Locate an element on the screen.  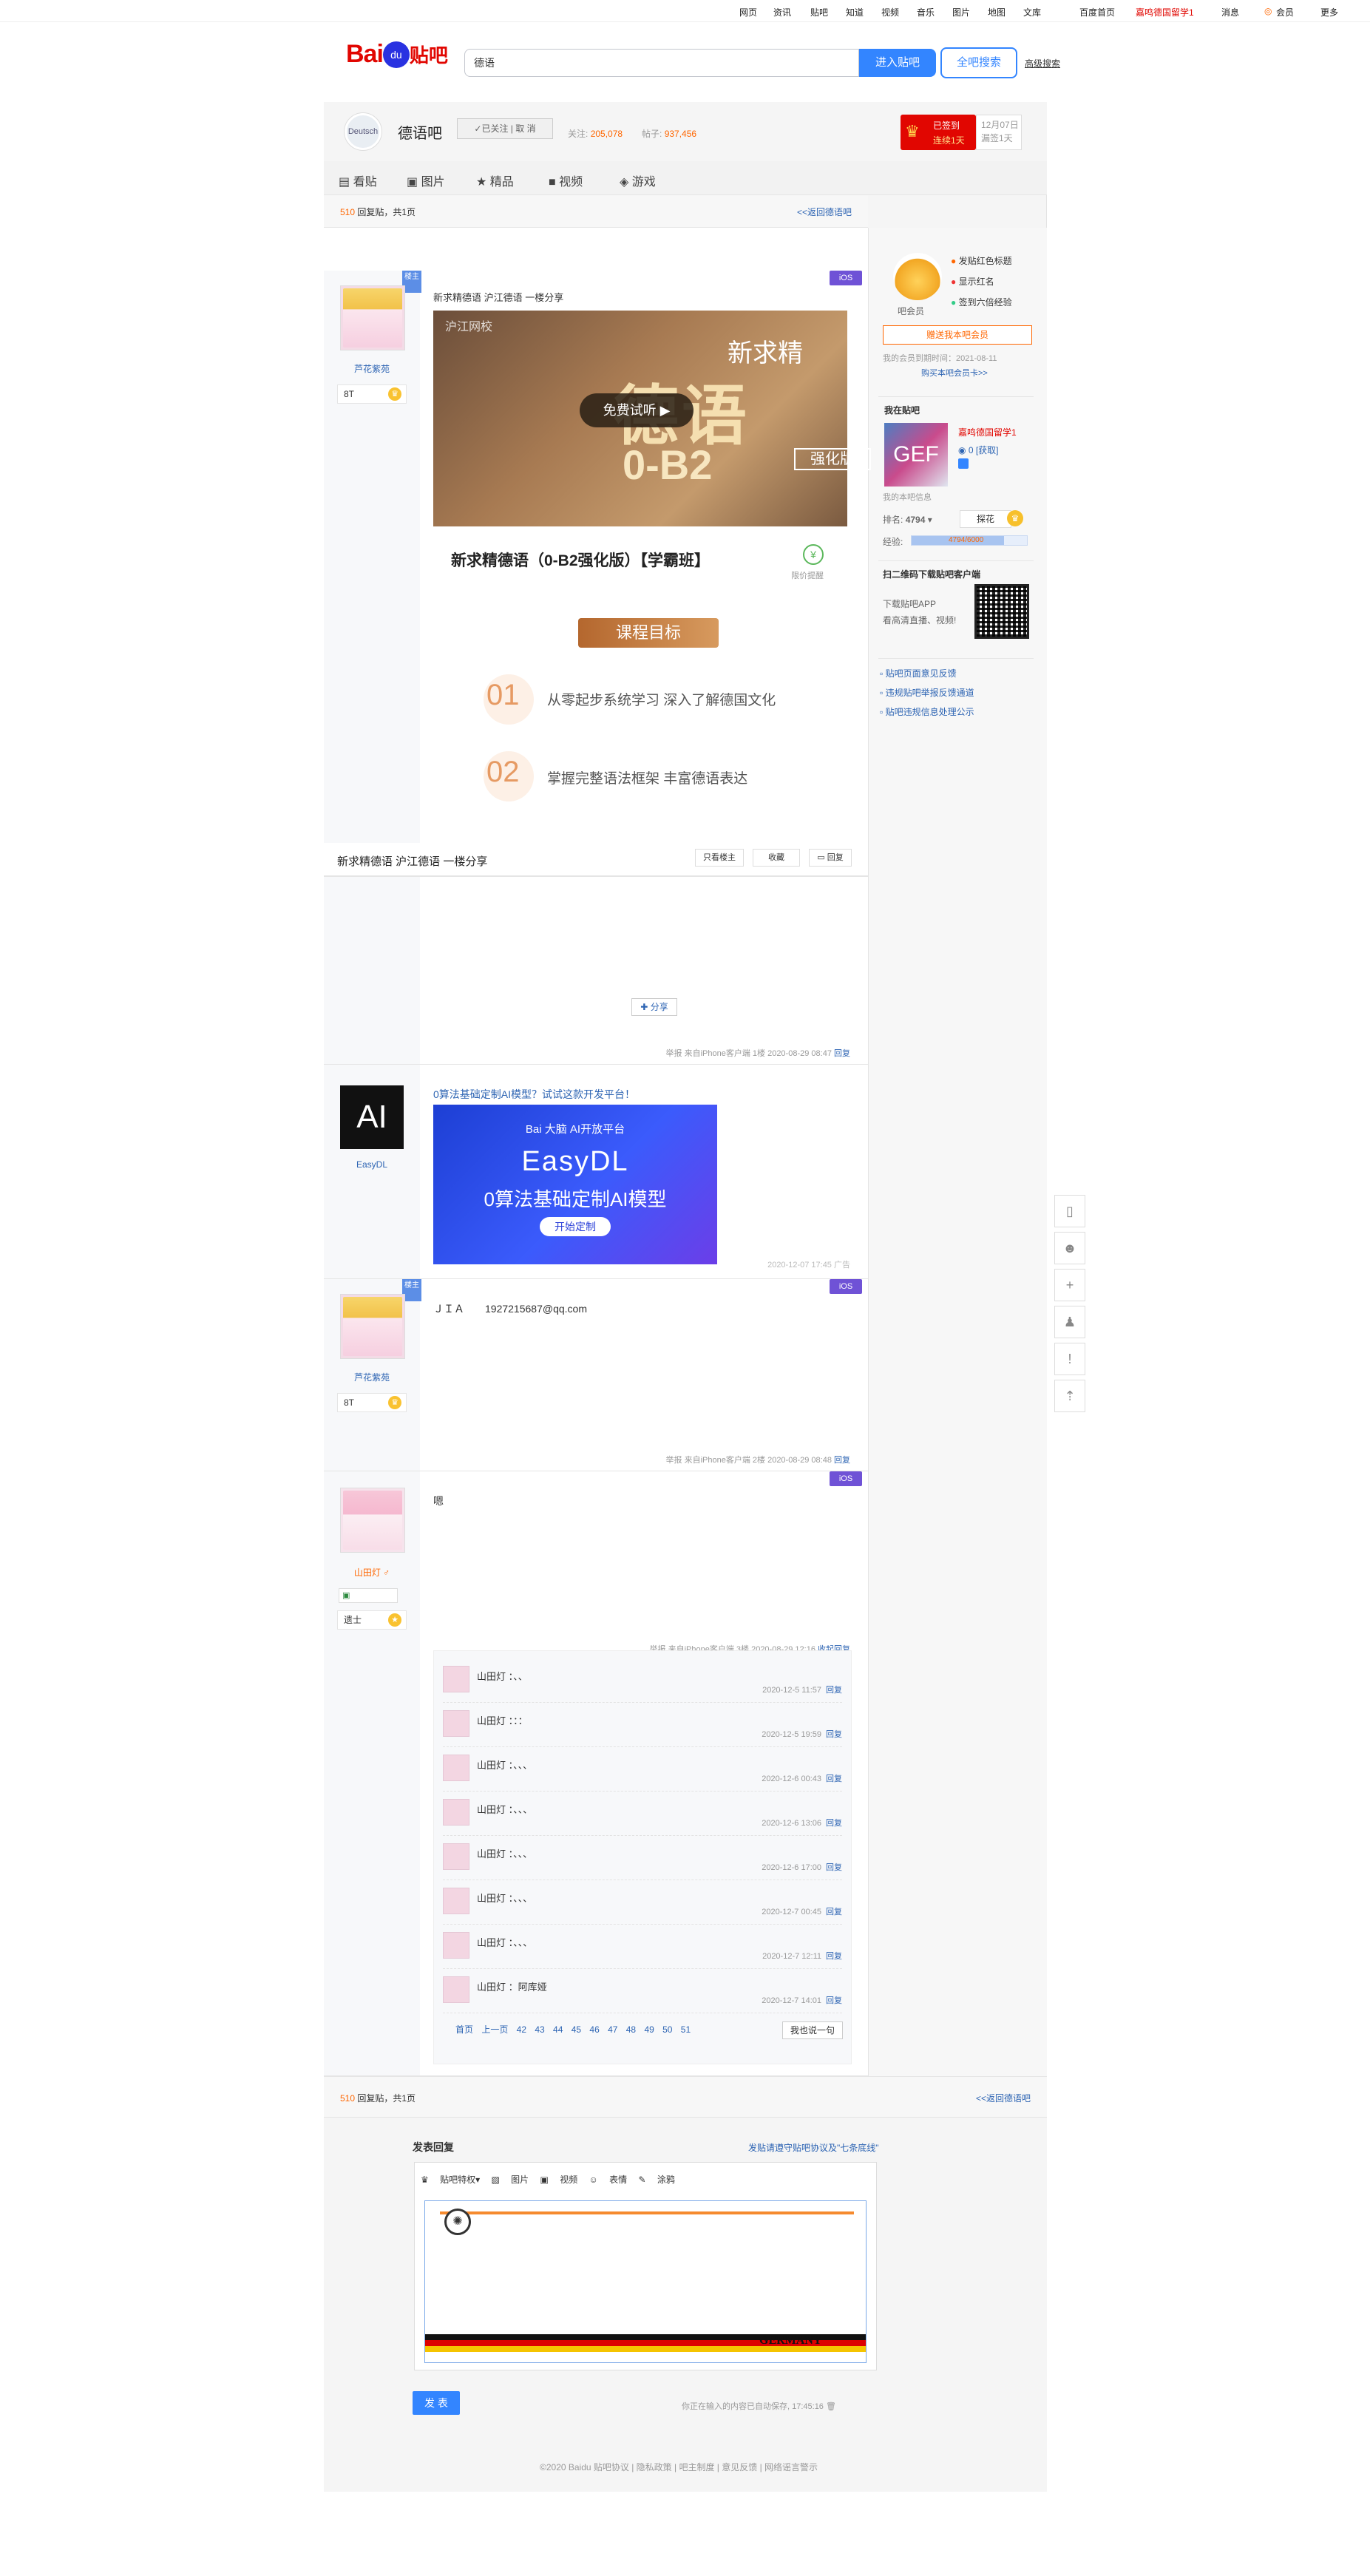
list-item: 山田灯 ：阿库娅 2020-12-7 14:01 回复 is located at coordinates (642, 1991).